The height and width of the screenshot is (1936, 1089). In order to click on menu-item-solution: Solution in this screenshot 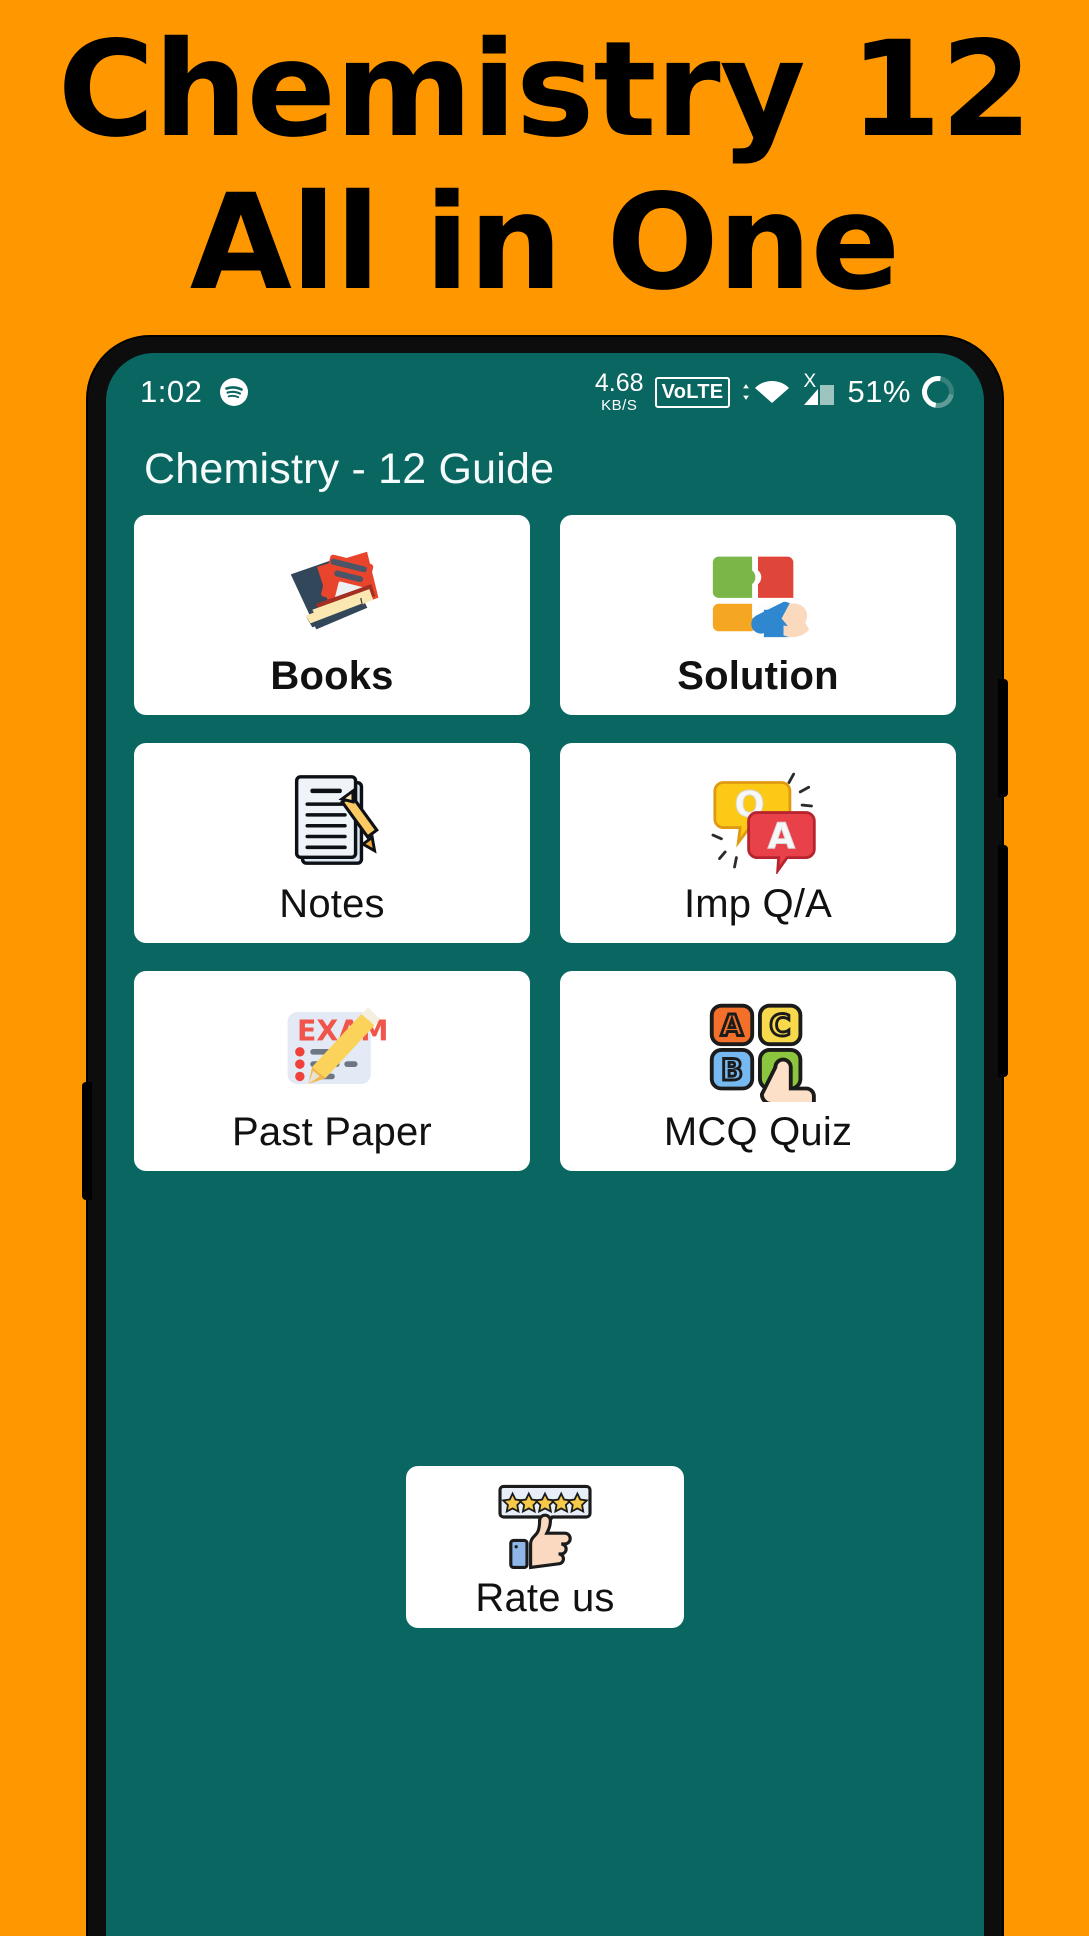, I will do `click(758, 615)`.